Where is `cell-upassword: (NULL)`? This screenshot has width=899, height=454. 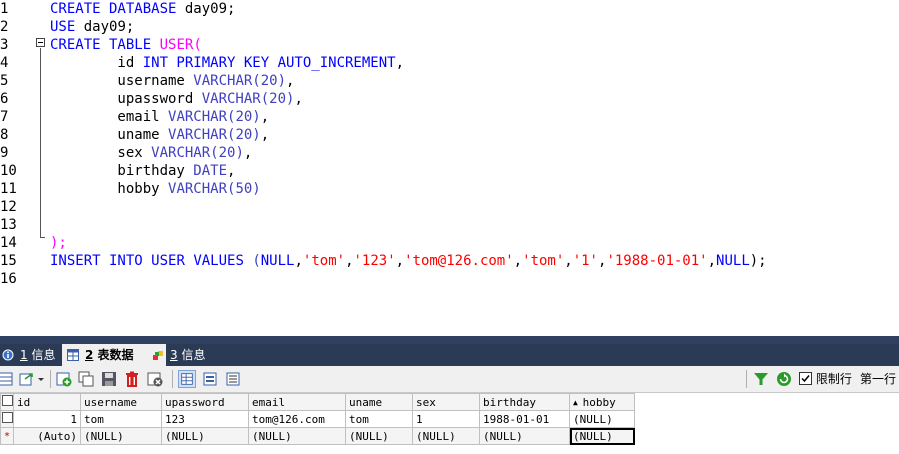 cell-upassword: (NULL) is located at coordinates (205, 436).